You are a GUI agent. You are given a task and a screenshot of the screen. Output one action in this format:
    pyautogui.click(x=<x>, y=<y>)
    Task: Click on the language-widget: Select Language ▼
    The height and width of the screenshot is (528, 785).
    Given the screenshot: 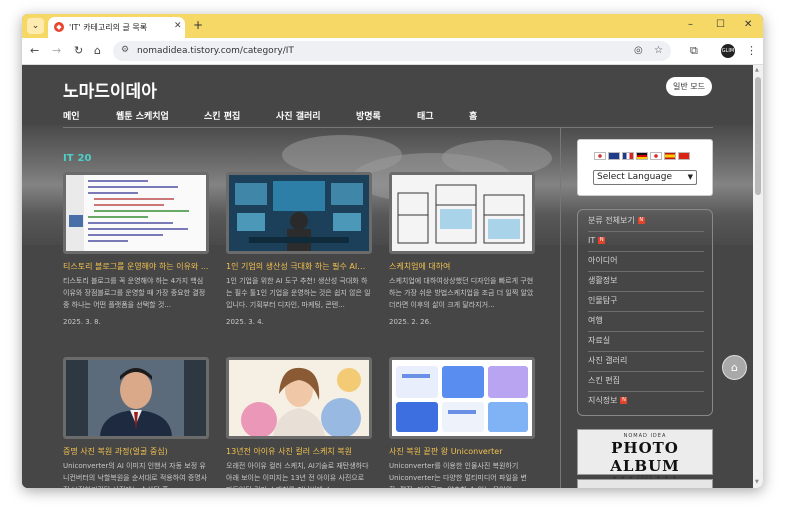 What is the action you would take?
    pyautogui.click(x=645, y=167)
    